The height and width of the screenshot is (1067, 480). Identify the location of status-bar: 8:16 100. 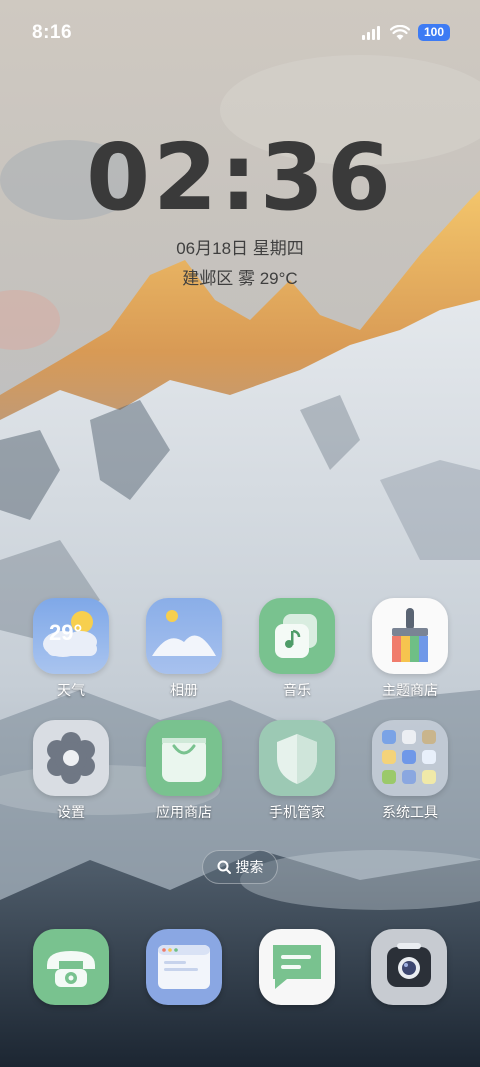
(240, 34).